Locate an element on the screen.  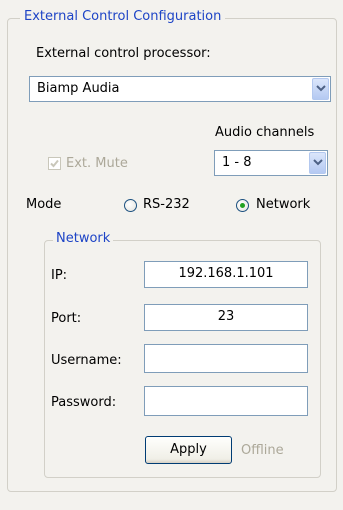
network-title: Network is located at coordinates (83, 239).